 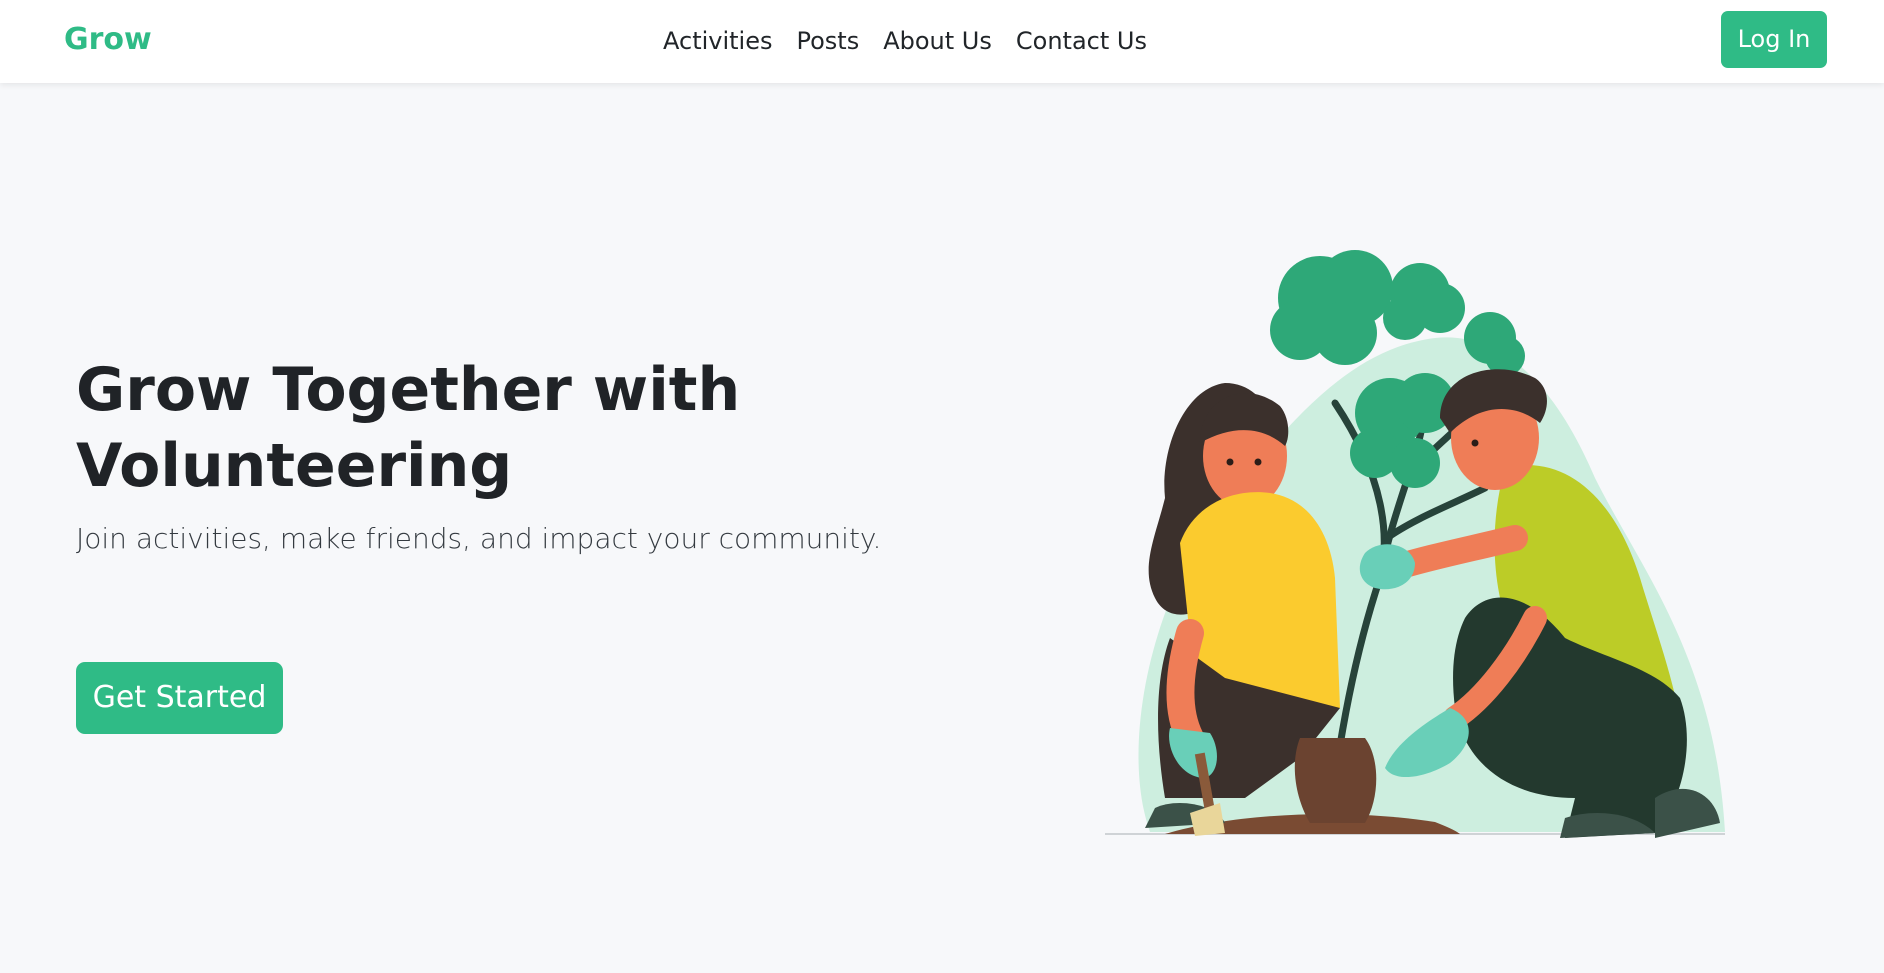 I want to click on get-started-button: Get Started, so click(x=179, y=698).